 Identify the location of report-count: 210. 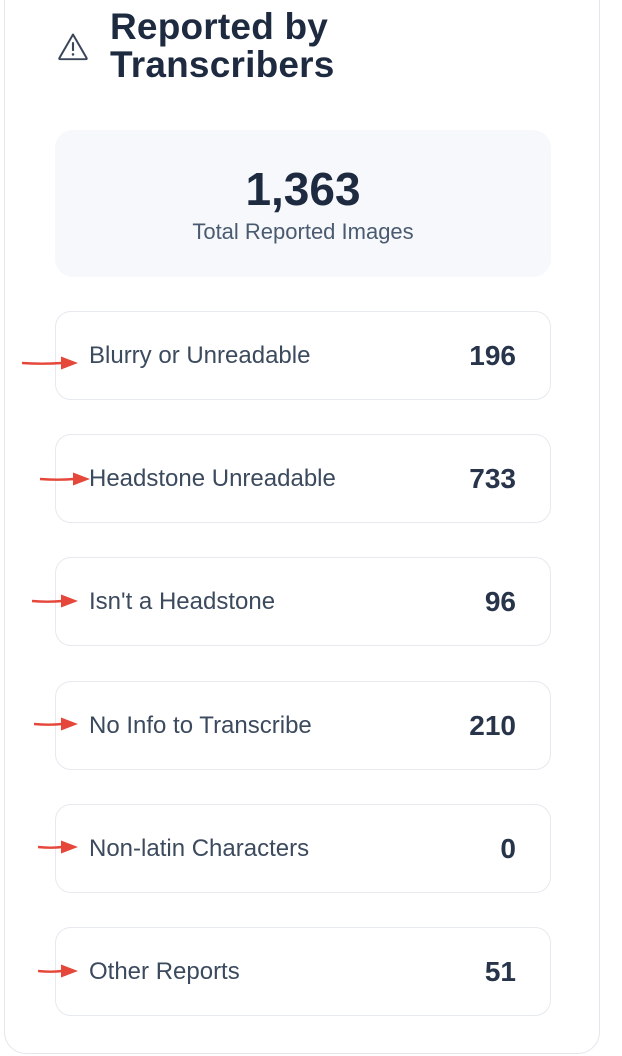
(492, 725).